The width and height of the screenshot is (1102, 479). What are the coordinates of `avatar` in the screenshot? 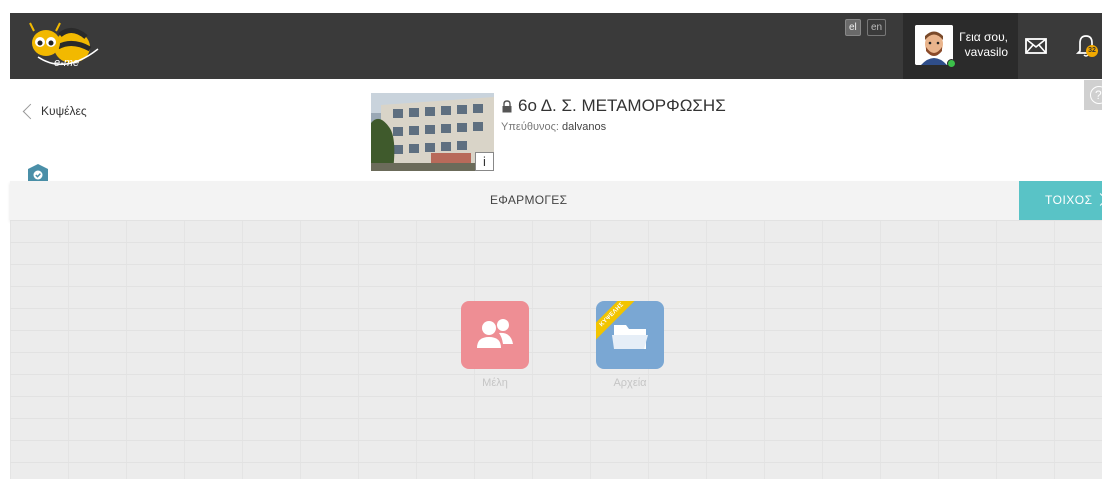 It's located at (934, 45).